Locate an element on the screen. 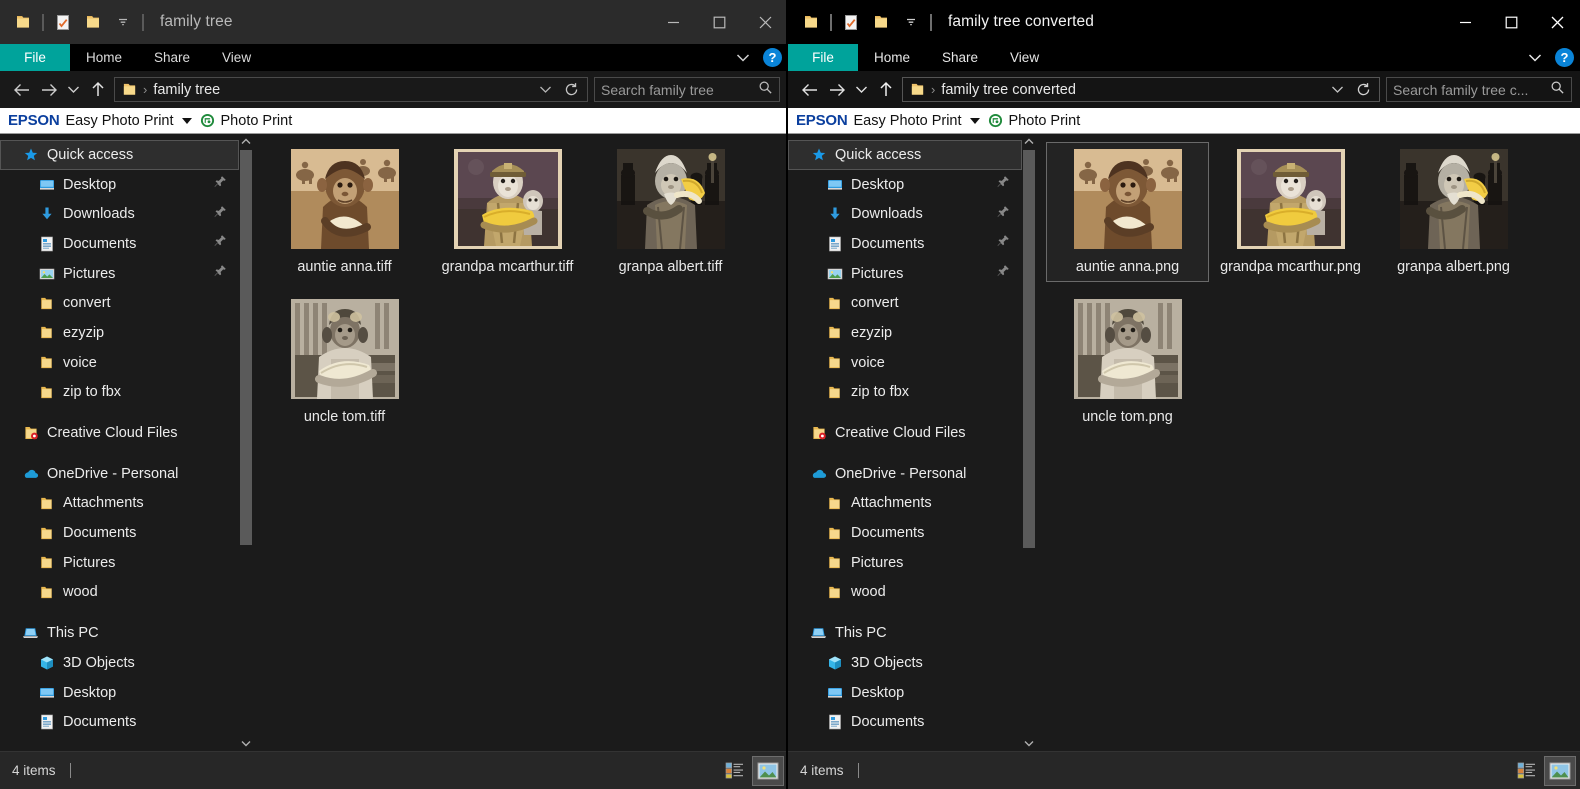 The image size is (1580, 789). ribbon-tabs: File Home Share View ? is located at coordinates (1184, 57).